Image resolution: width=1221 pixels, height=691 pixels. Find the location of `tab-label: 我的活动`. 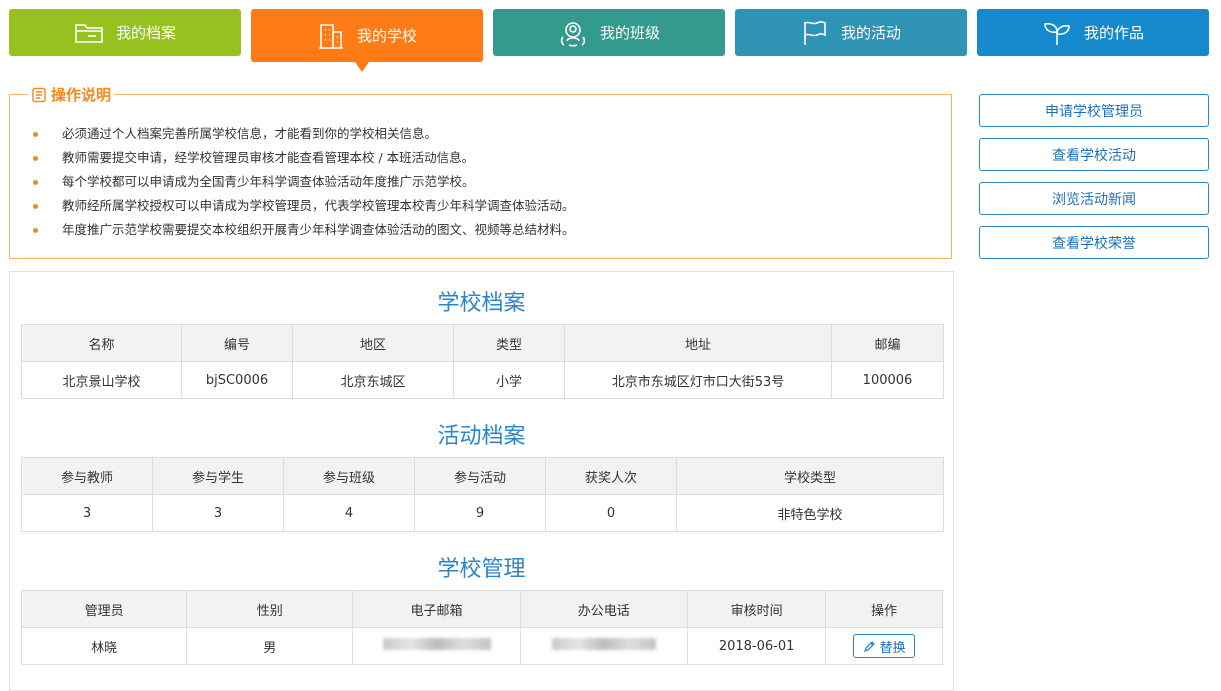

tab-label: 我的活动 is located at coordinates (870, 33).